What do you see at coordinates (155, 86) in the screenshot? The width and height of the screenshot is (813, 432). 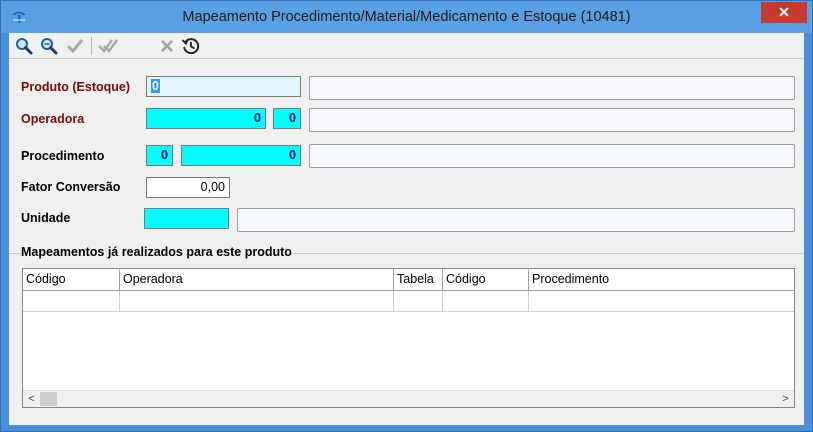 I see `produto-code-value: 0` at bounding box center [155, 86].